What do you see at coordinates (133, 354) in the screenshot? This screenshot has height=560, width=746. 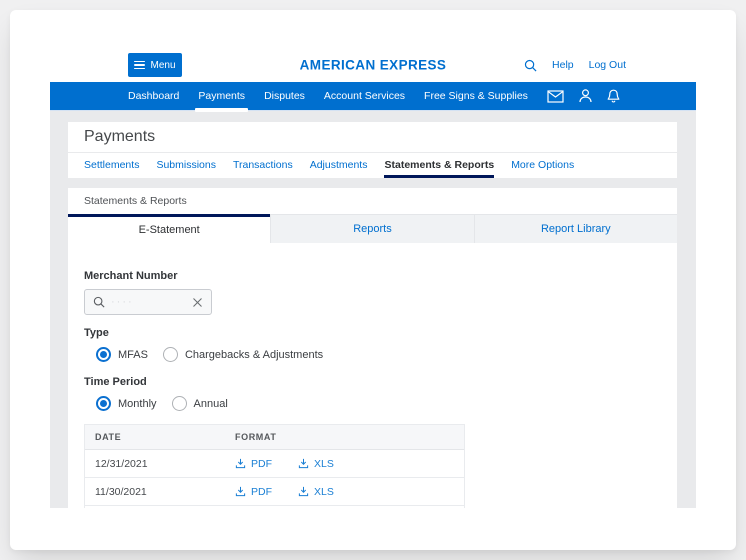 I see `radio-label: MFAS` at bounding box center [133, 354].